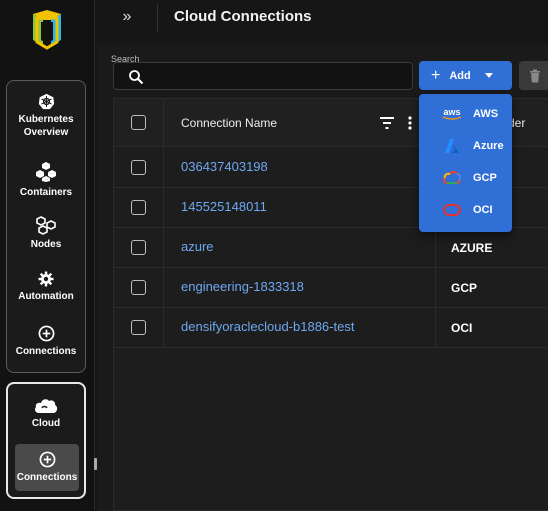 This screenshot has width=548, height=511. I want to click on sidebar-item-automation: Automation, so click(46, 287).